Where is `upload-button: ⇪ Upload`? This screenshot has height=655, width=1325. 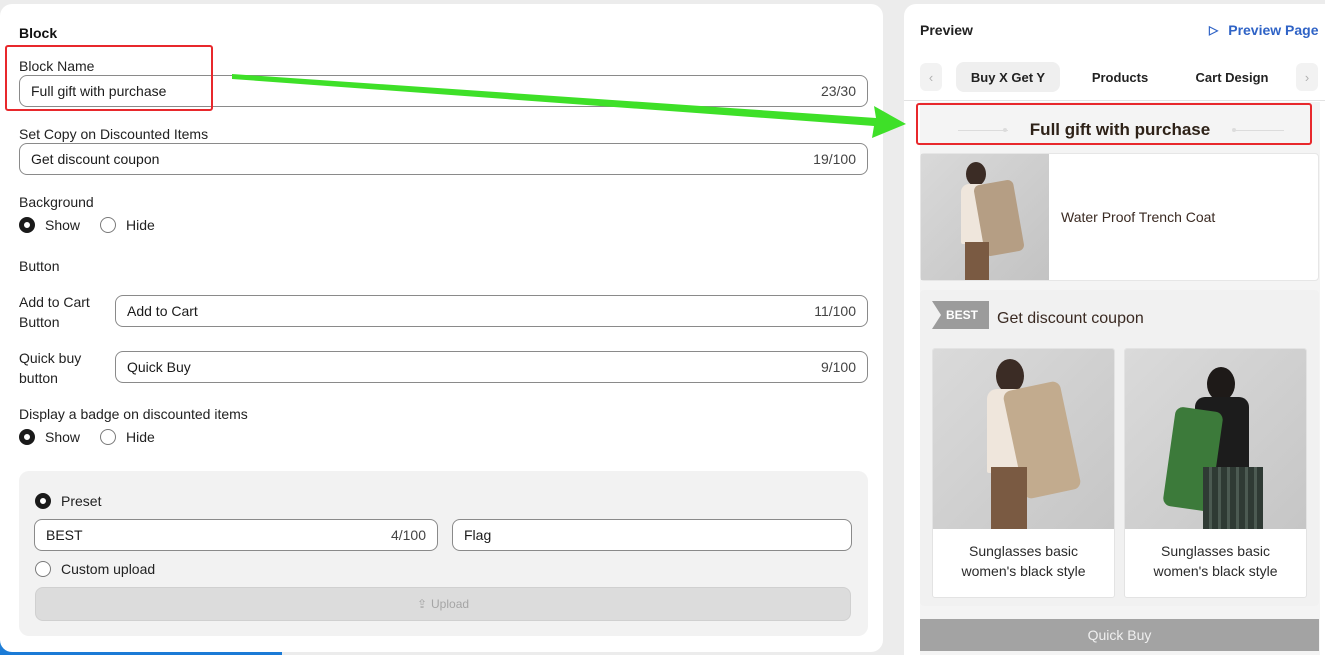
upload-button: ⇪ Upload is located at coordinates (443, 604).